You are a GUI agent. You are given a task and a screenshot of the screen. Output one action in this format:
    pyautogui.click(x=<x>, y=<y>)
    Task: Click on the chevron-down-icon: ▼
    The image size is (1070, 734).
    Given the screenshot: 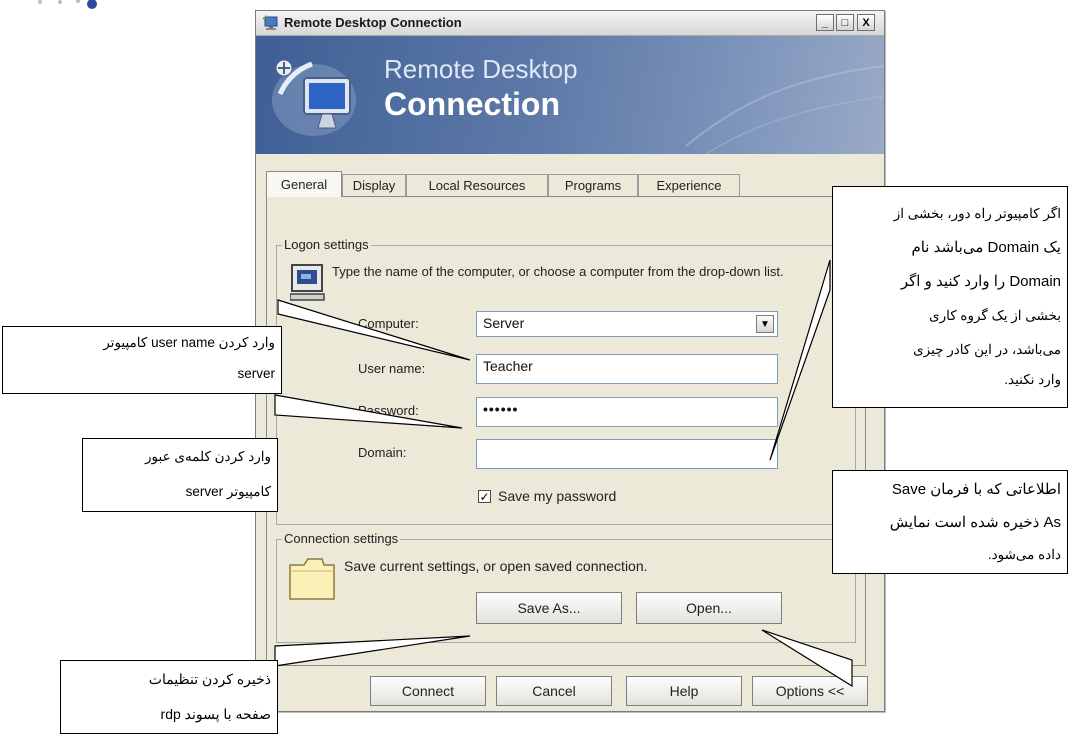 What is the action you would take?
    pyautogui.click(x=765, y=324)
    